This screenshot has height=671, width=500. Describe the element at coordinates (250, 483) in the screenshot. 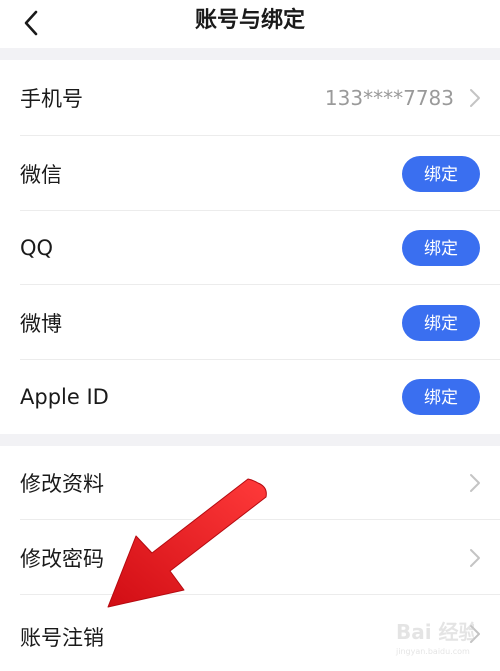

I see `list-item-edit-profile: 修改资料` at that location.